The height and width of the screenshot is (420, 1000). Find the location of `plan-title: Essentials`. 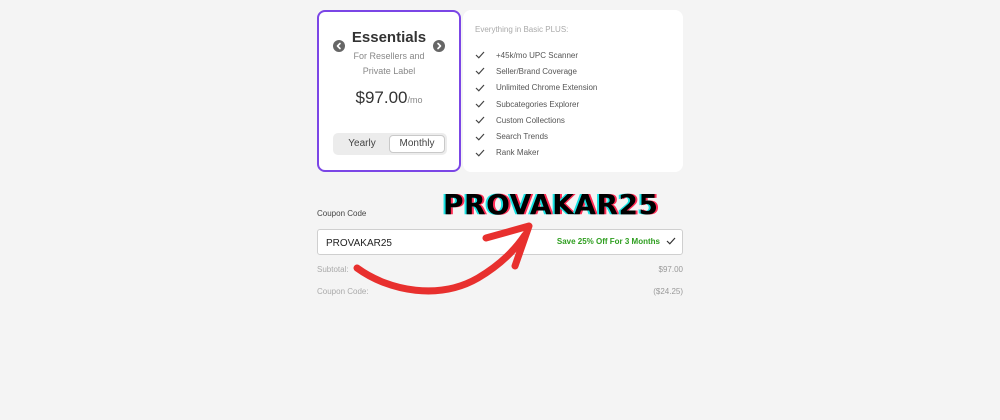

plan-title: Essentials is located at coordinates (389, 37).